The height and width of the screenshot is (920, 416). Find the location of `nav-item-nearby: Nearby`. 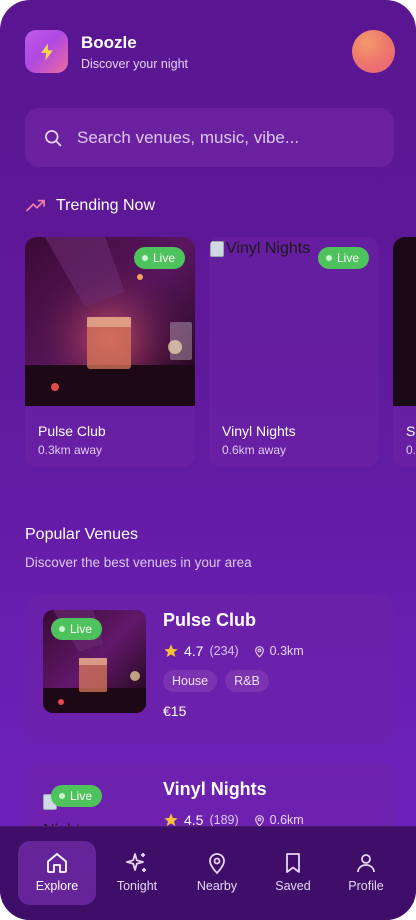

nav-item-nearby: Nearby is located at coordinates (217, 873).